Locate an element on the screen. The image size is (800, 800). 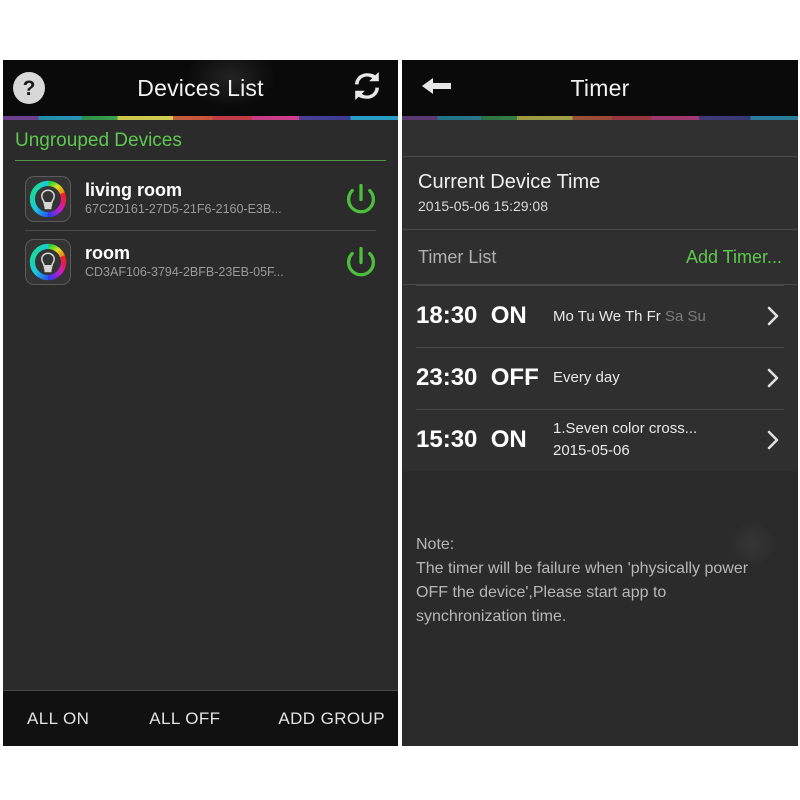
timer-time-value: 18:30 is located at coordinates (447, 315).